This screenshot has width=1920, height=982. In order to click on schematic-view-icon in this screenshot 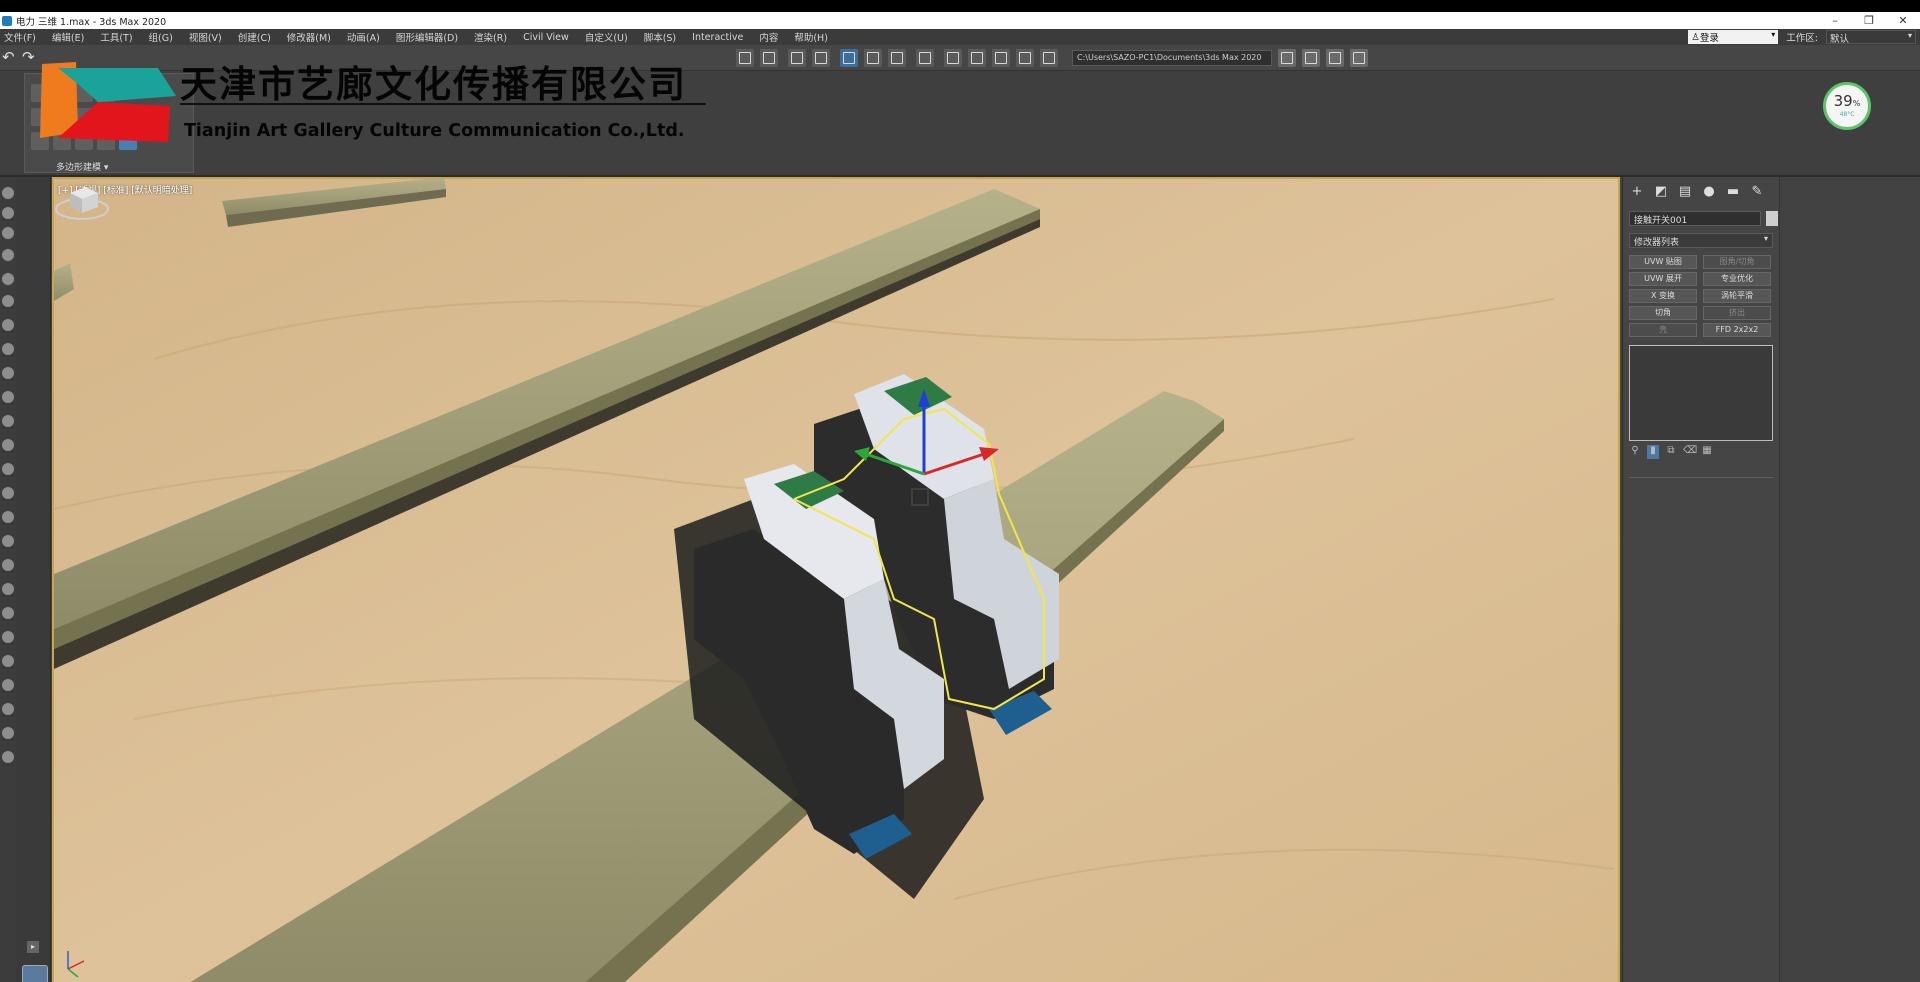, I will do `click(897, 58)`.